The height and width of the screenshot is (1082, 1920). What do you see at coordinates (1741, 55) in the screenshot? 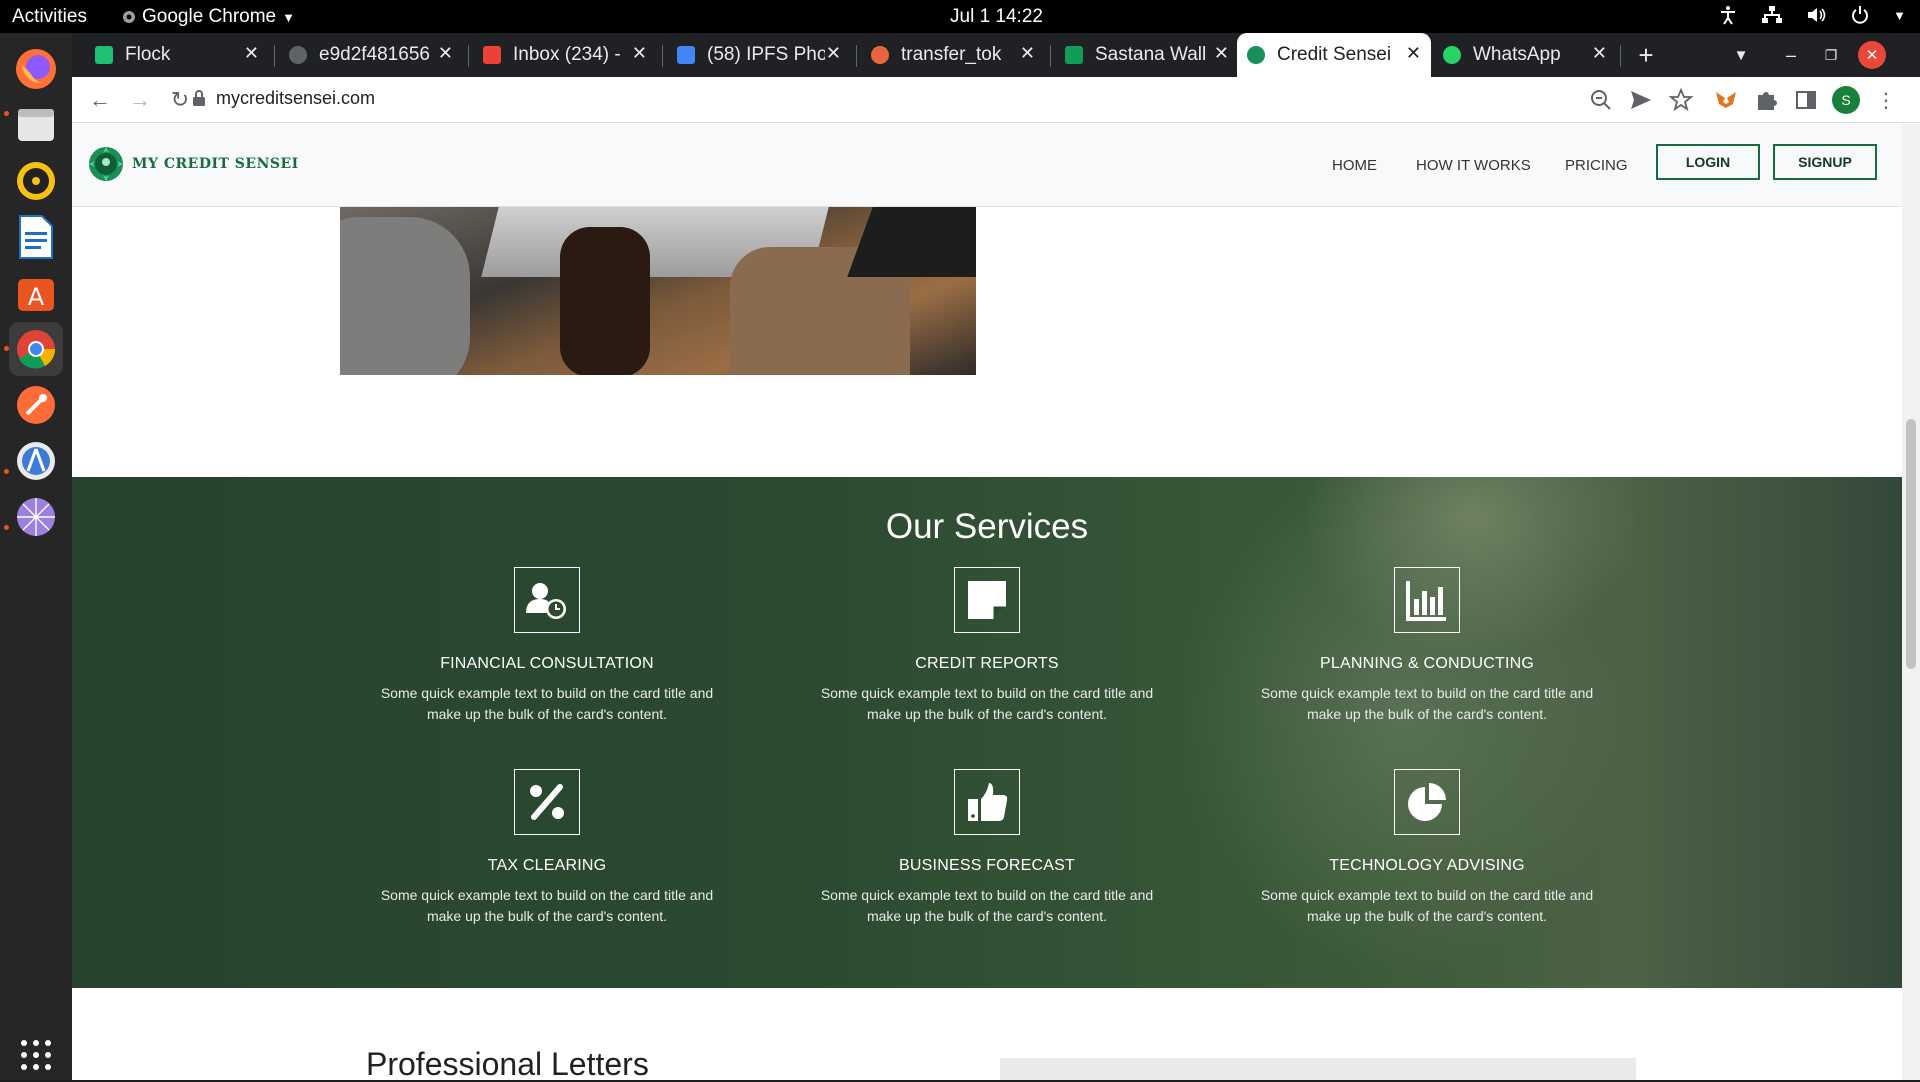
I see `tab-search-chevron-icon: ▼` at bounding box center [1741, 55].